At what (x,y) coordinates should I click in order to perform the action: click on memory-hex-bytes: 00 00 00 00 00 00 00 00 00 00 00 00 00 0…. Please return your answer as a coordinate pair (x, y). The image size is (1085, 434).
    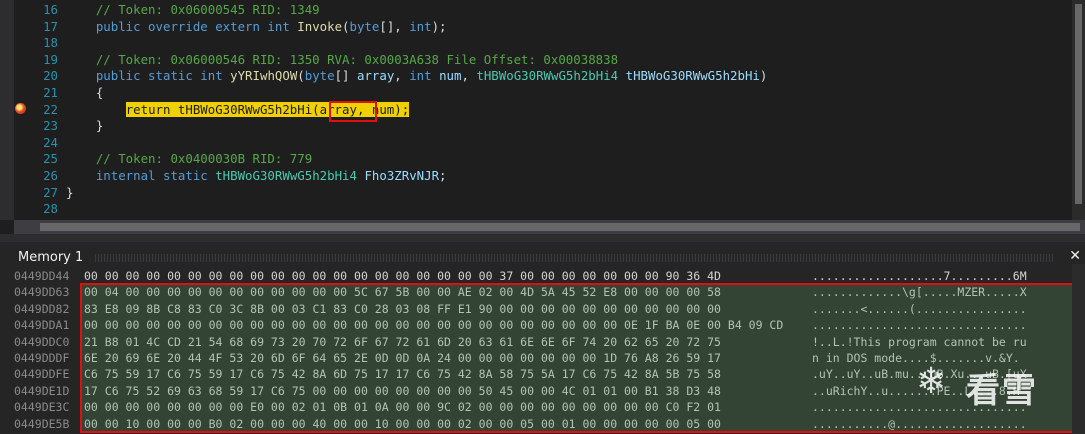
    Looking at the image, I should click on (402, 276).